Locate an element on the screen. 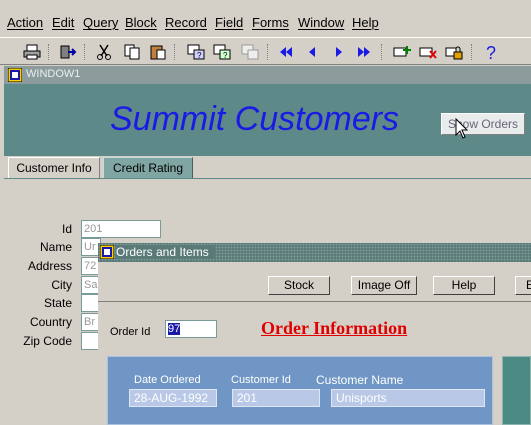 This screenshot has width=531, height=425. page-title: Summit Customers is located at coordinates (255, 119).